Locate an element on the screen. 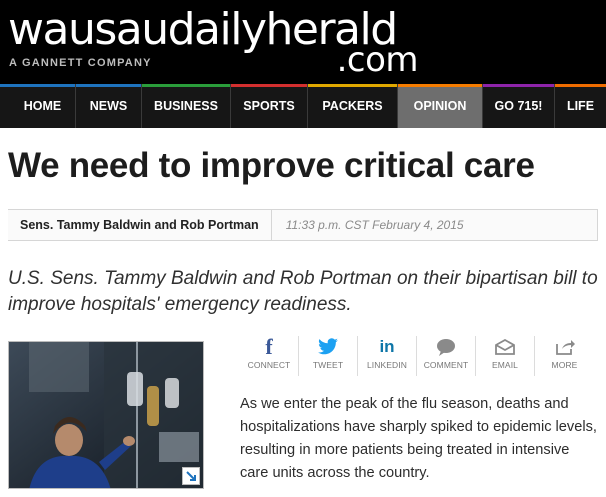  photo-image is located at coordinates (106, 415).